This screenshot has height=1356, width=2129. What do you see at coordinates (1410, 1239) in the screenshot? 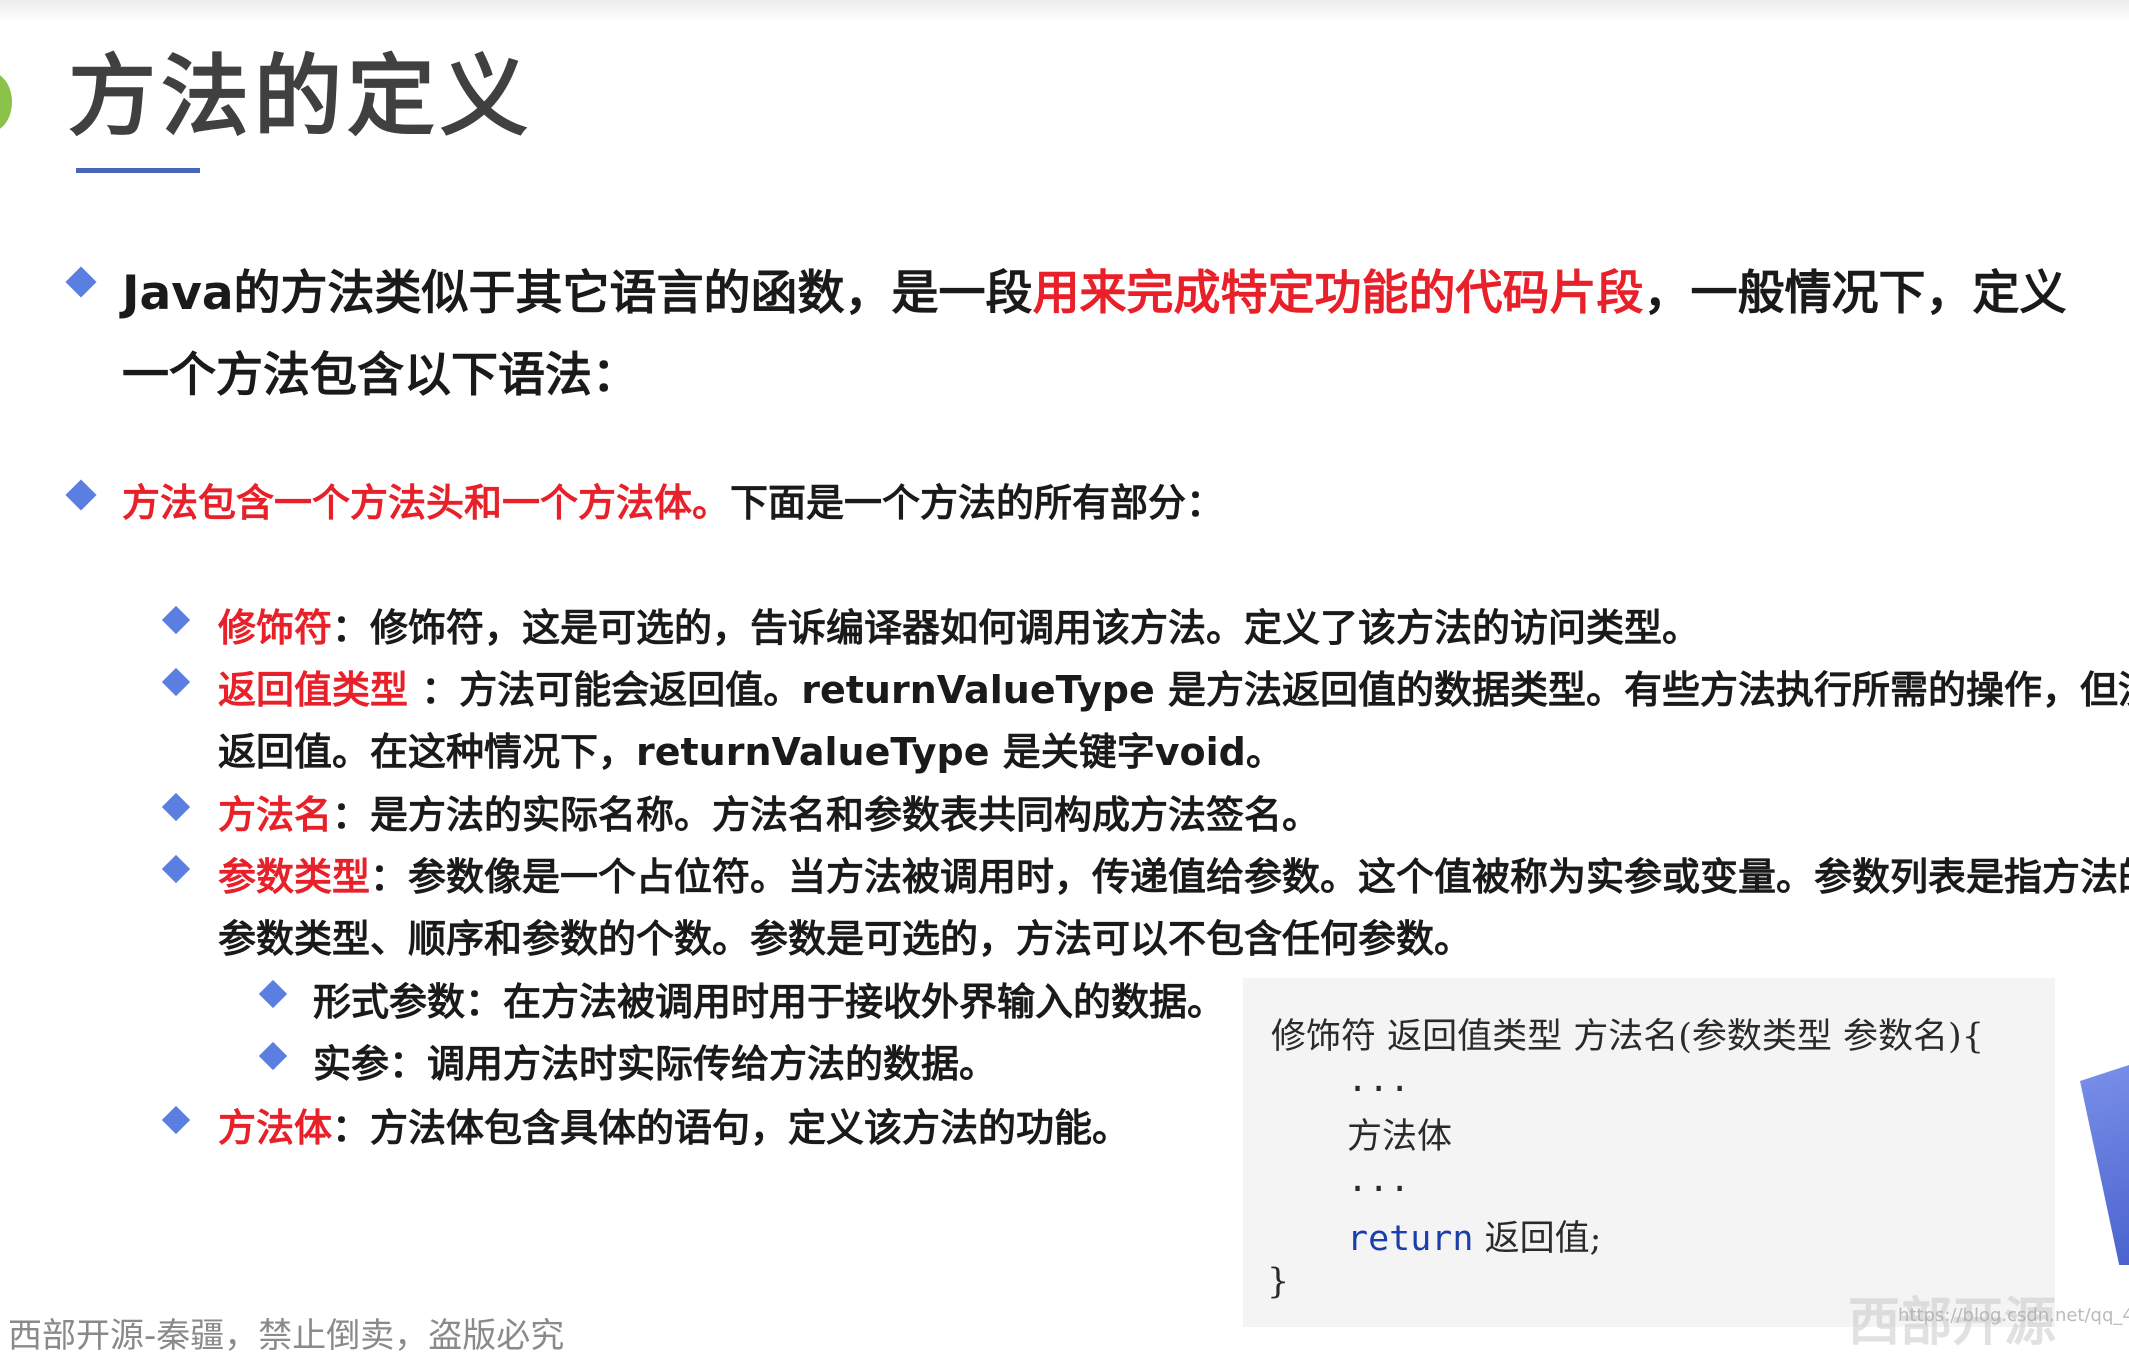
I see `code-return-keyword: return` at bounding box center [1410, 1239].